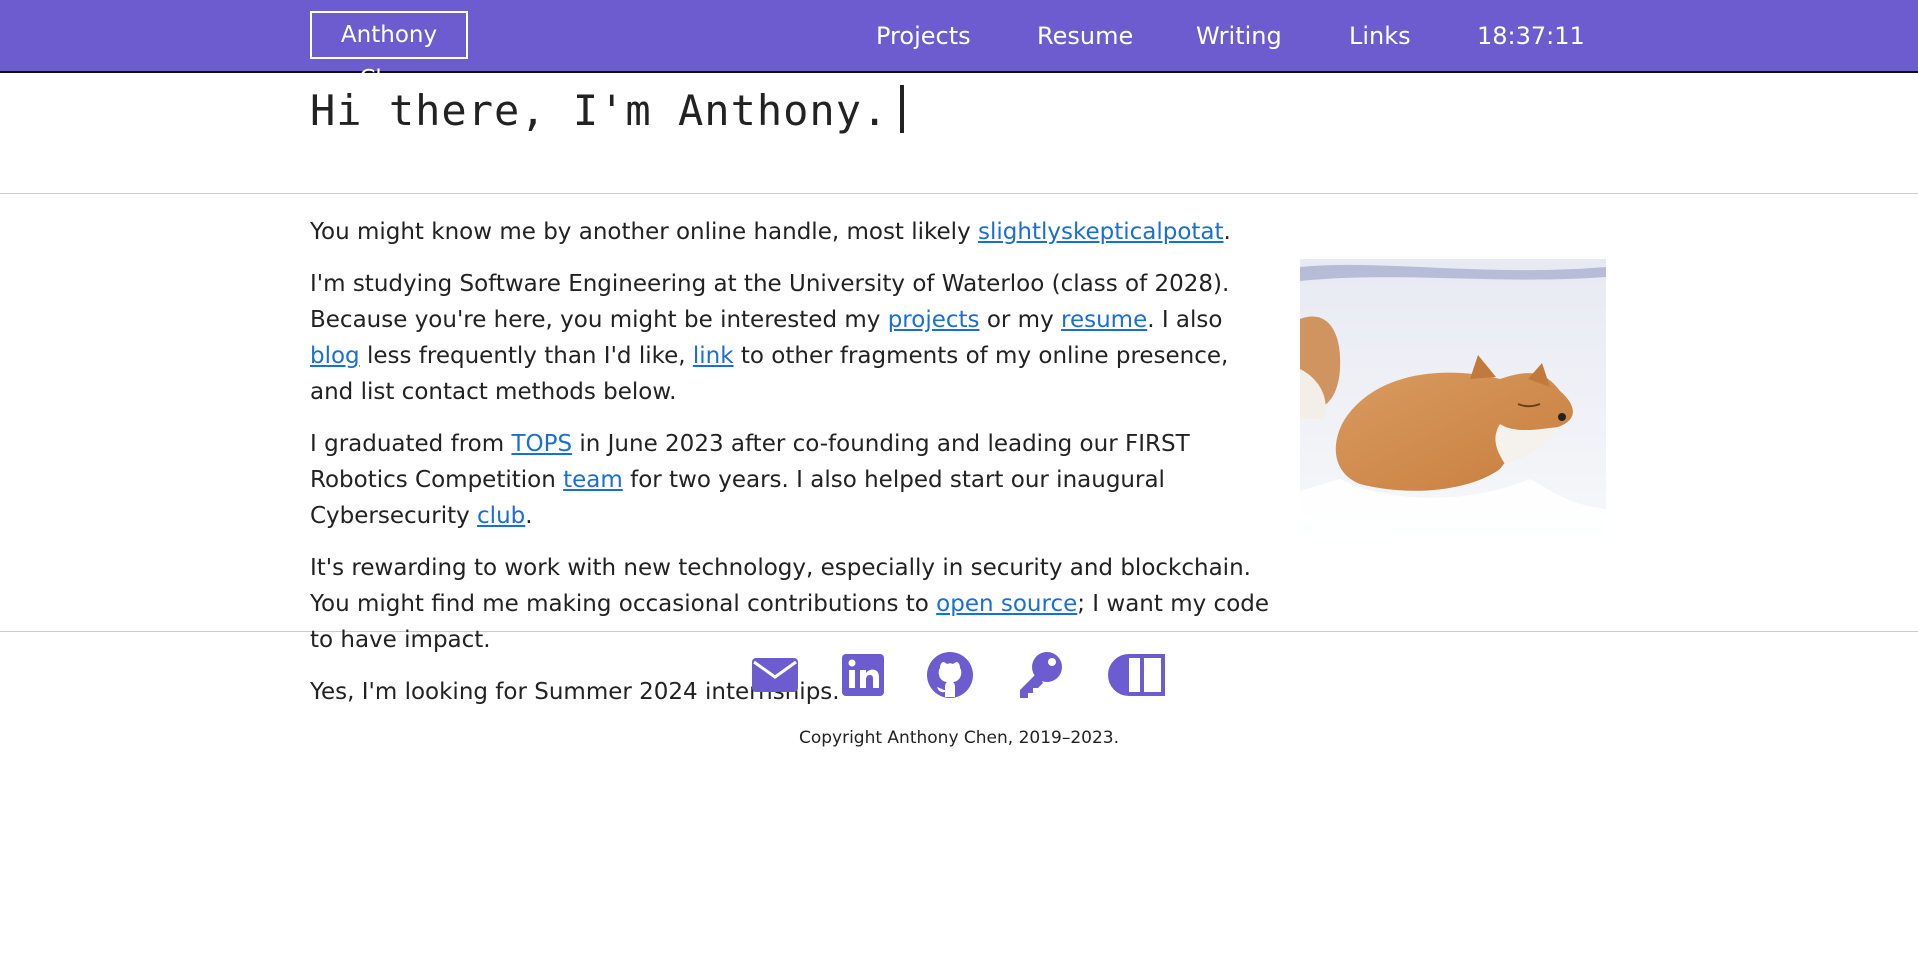 The image size is (1918, 955). What do you see at coordinates (1085, 36) in the screenshot?
I see `nav-resume: Resume` at bounding box center [1085, 36].